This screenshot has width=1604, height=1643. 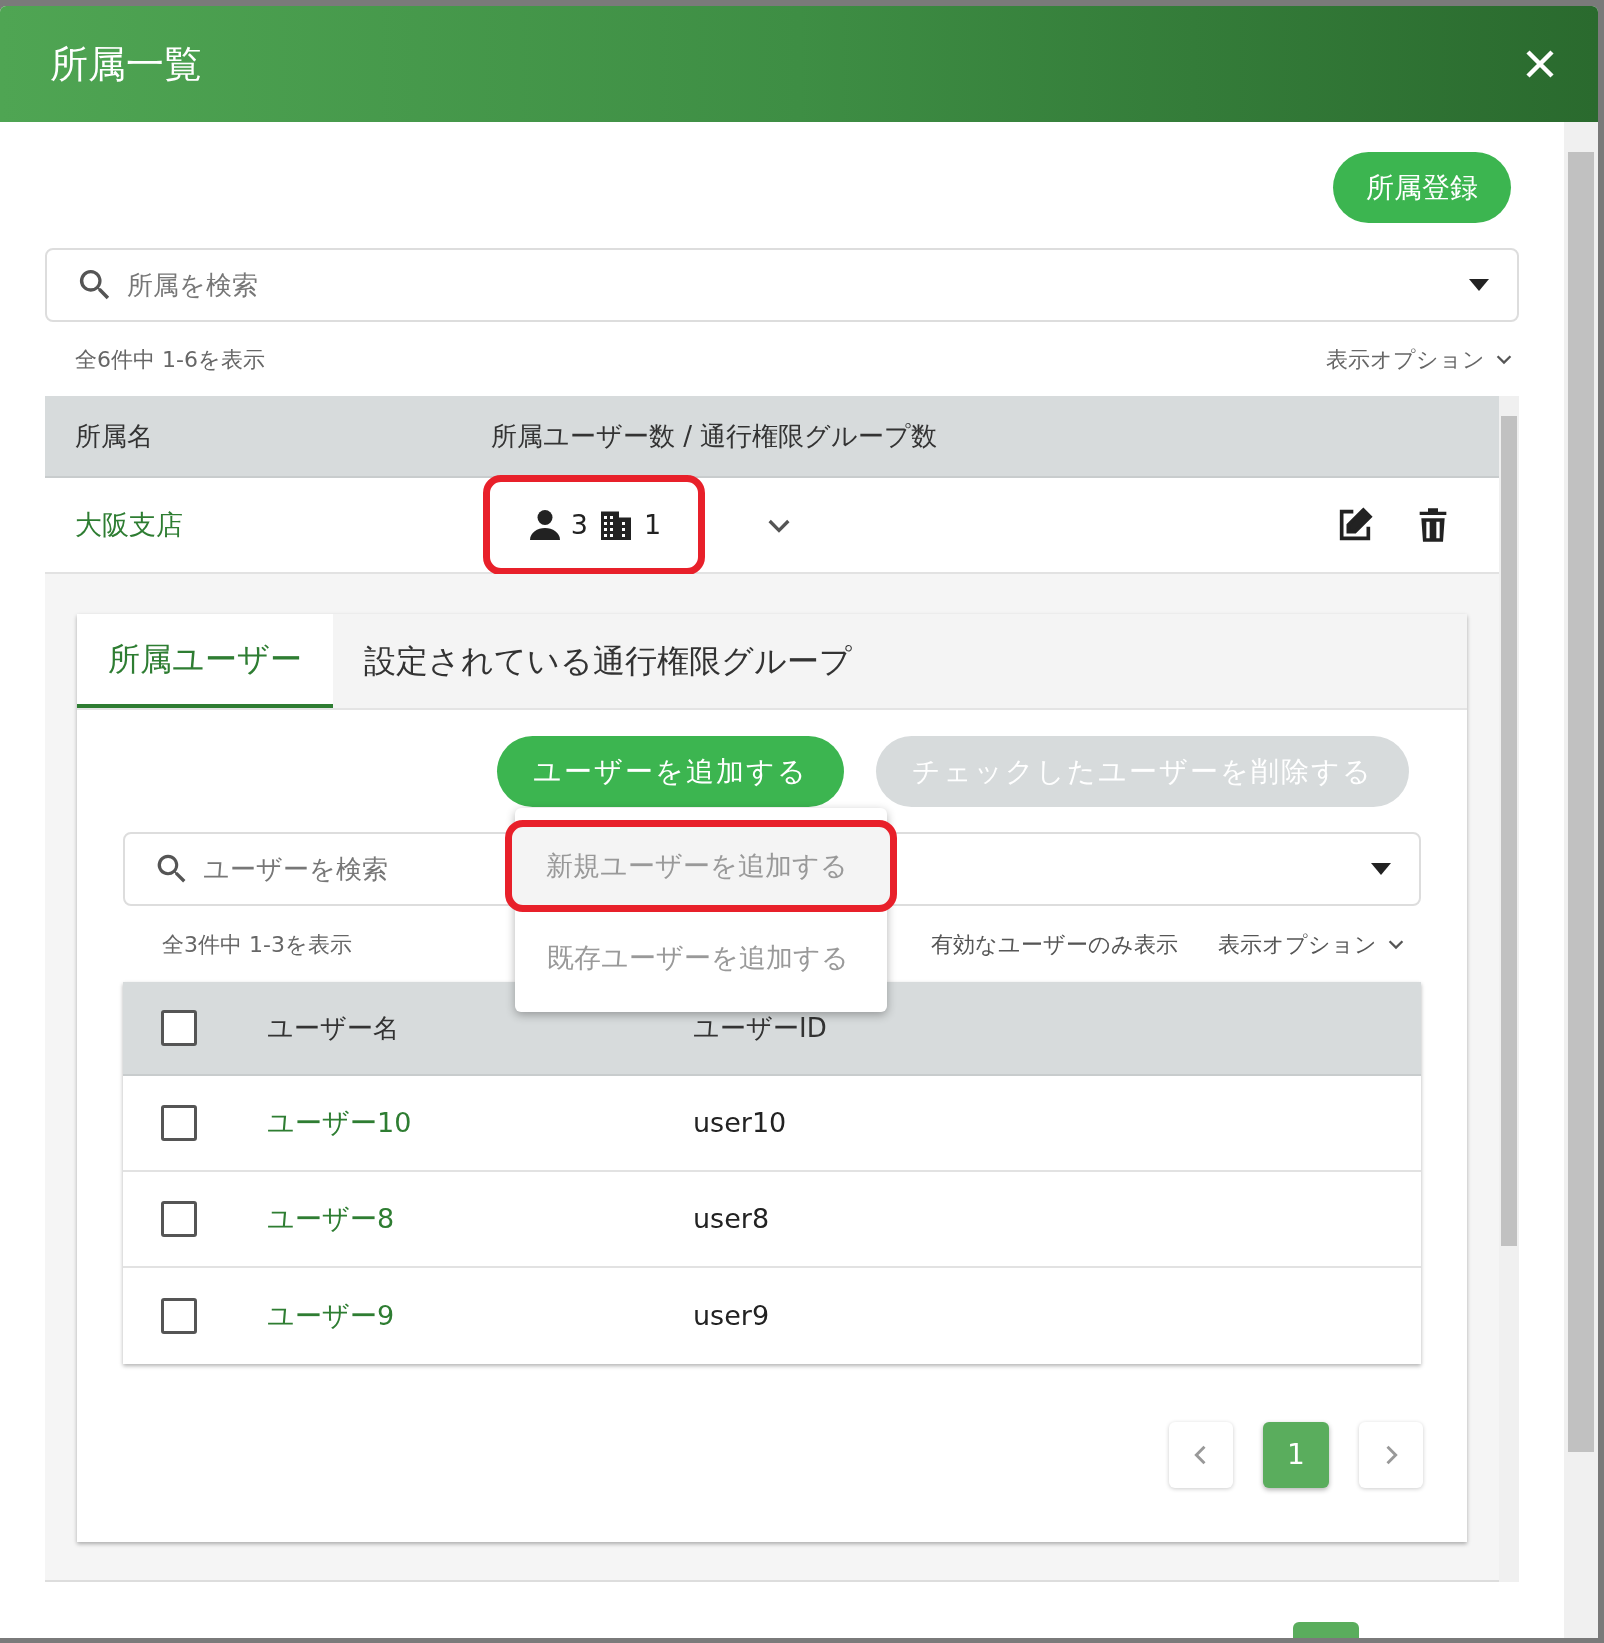 What do you see at coordinates (480, 1219) in the screenshot?
I see `user-name-link: ユーザー8` at bounding box center [480, 1219].